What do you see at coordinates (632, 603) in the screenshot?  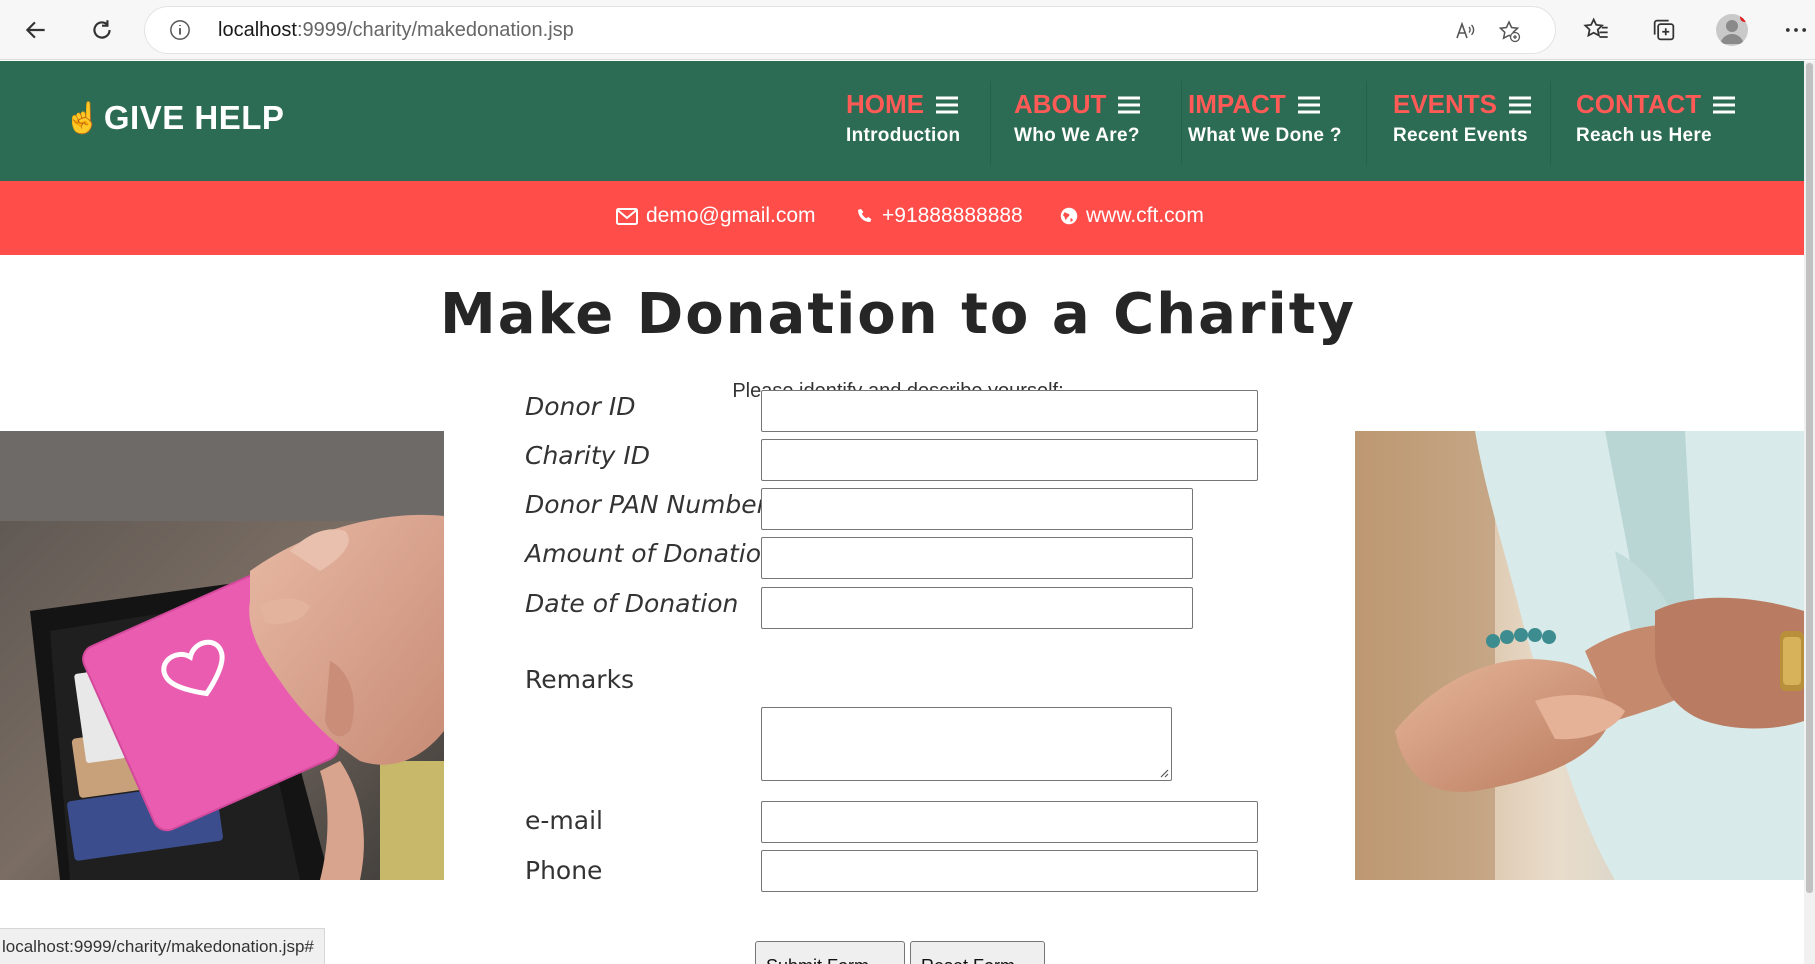 I see `date-label: Date of Donation` at bounding box center [632, 603].